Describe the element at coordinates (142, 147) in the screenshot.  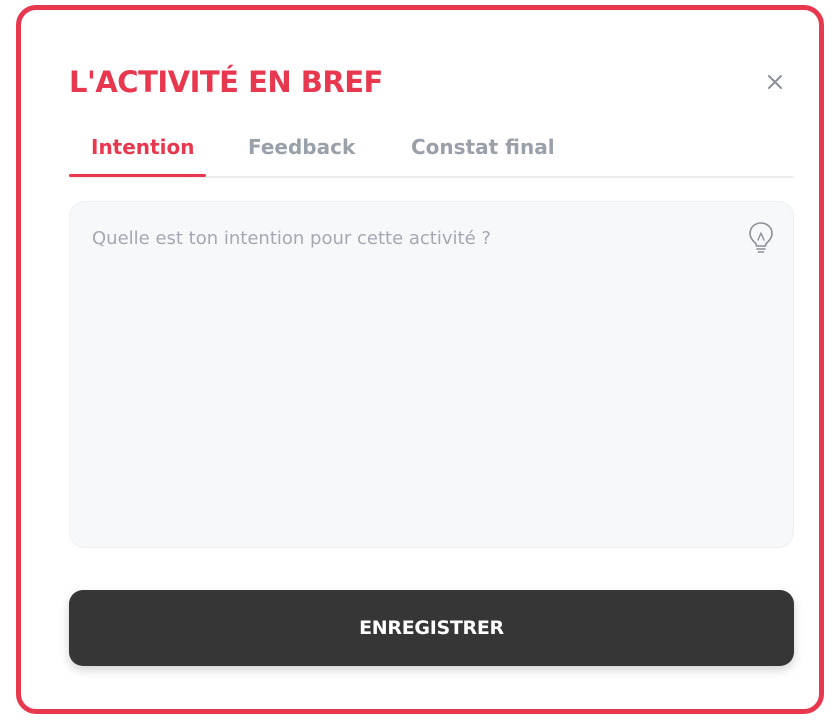
I see `tab-intention: Intention` at that location.